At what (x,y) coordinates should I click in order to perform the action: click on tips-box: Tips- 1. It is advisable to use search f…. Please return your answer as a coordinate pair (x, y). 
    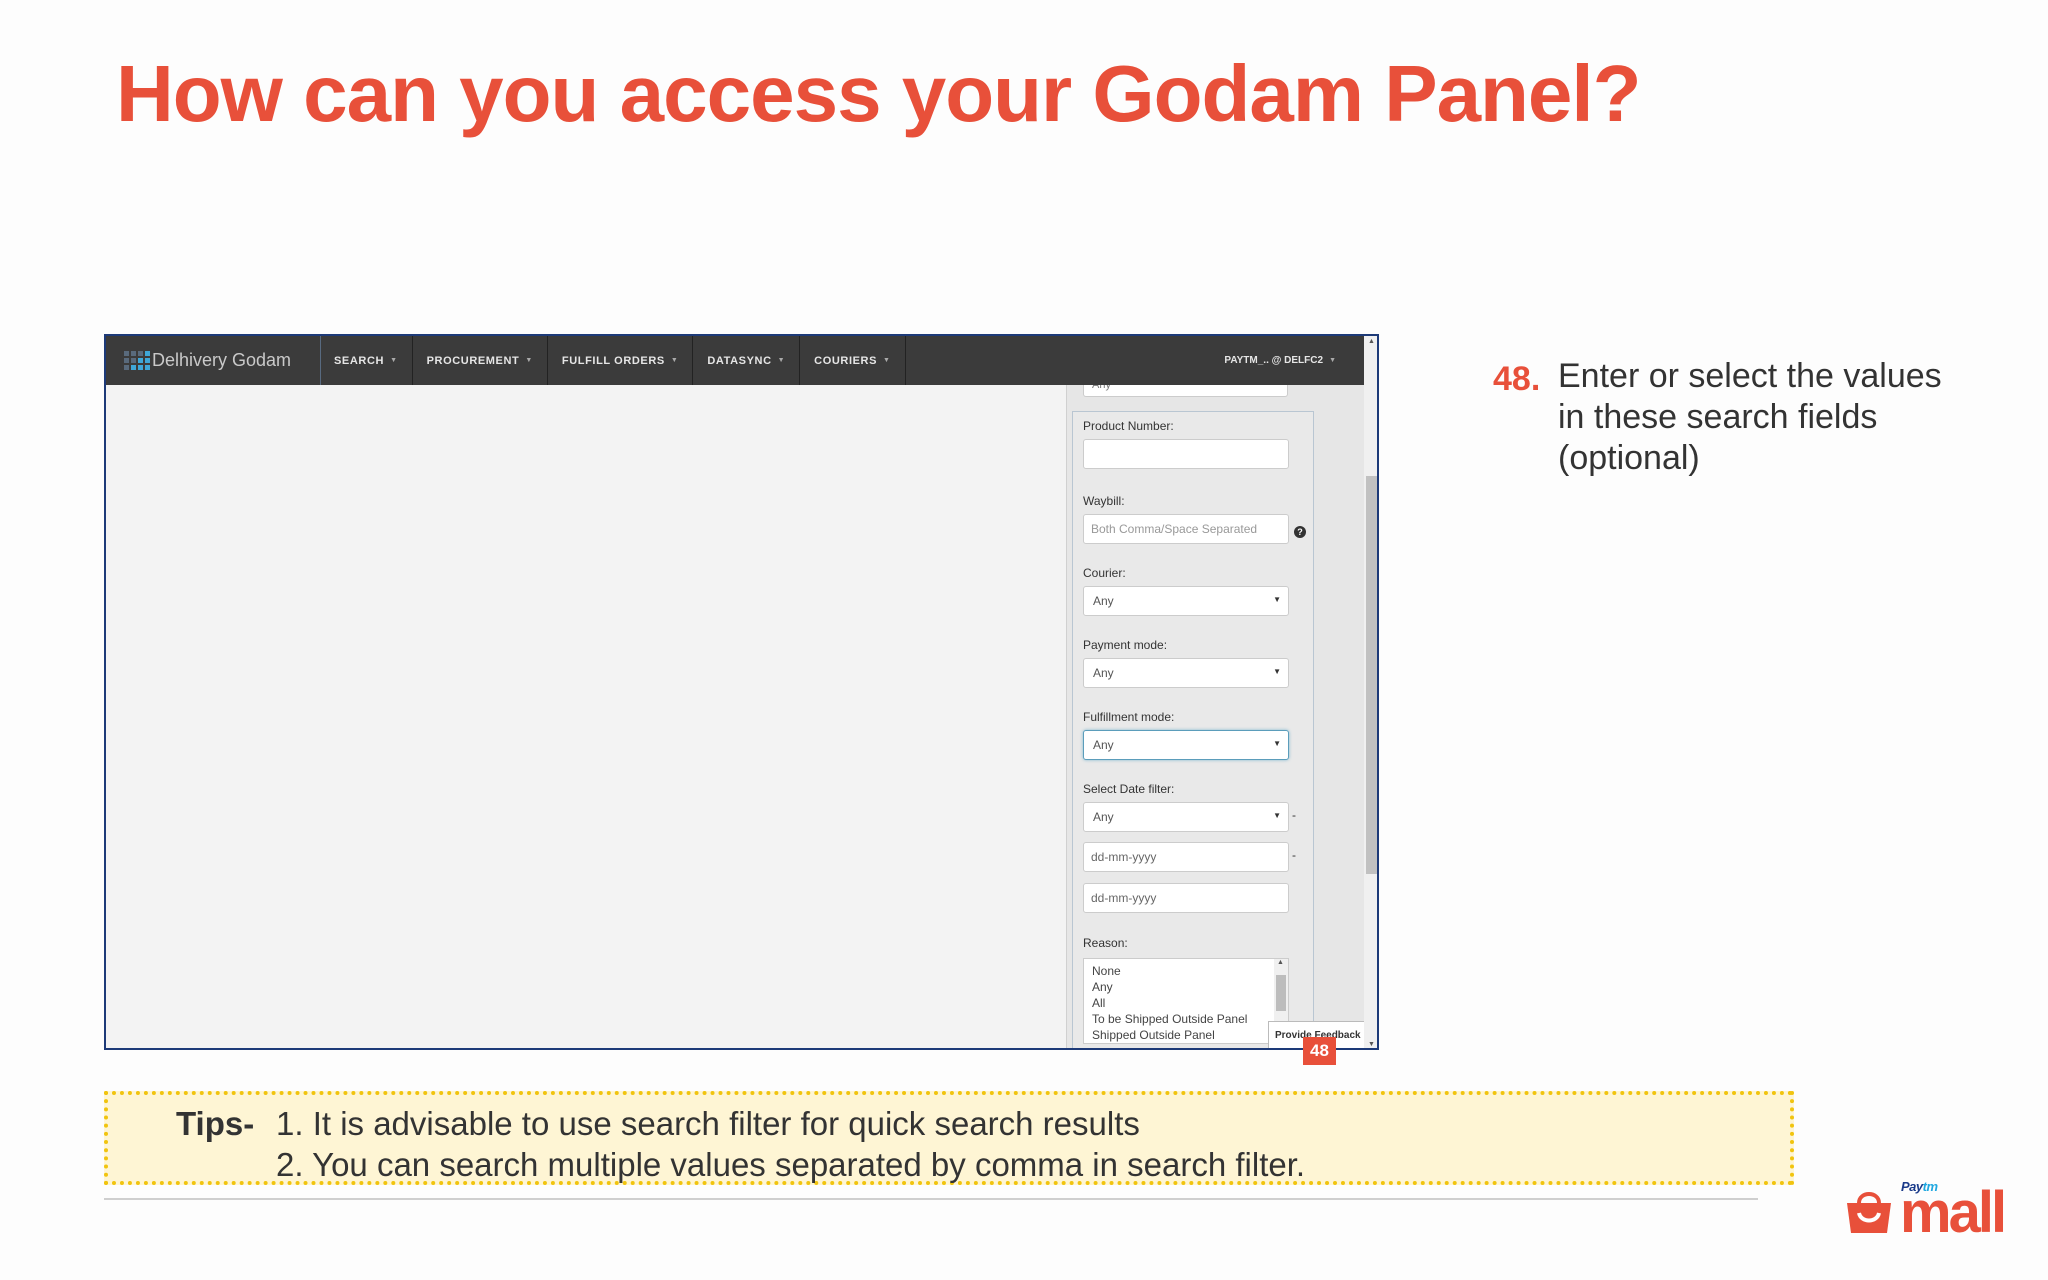
    Looking at the image, I should click on (949, 1138).